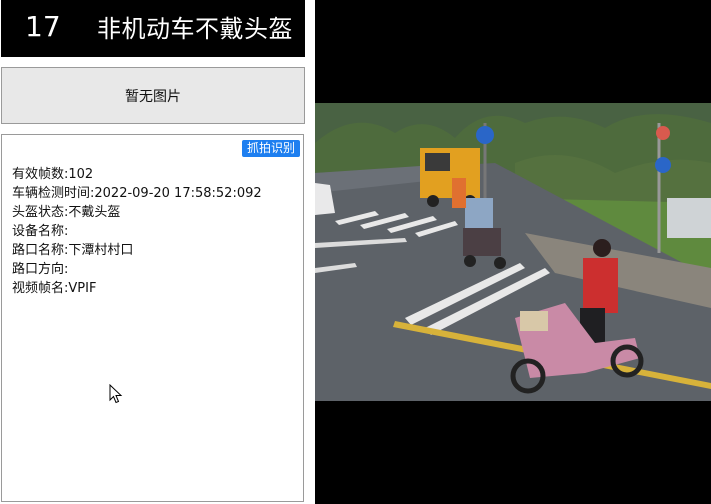 The image size is (711, 504). Describe the element at coordinates (137, 193) in the screenshot. I see `detect-time-line: 车辆检测时间:2022-09-20 17:58:52:092` at that location.